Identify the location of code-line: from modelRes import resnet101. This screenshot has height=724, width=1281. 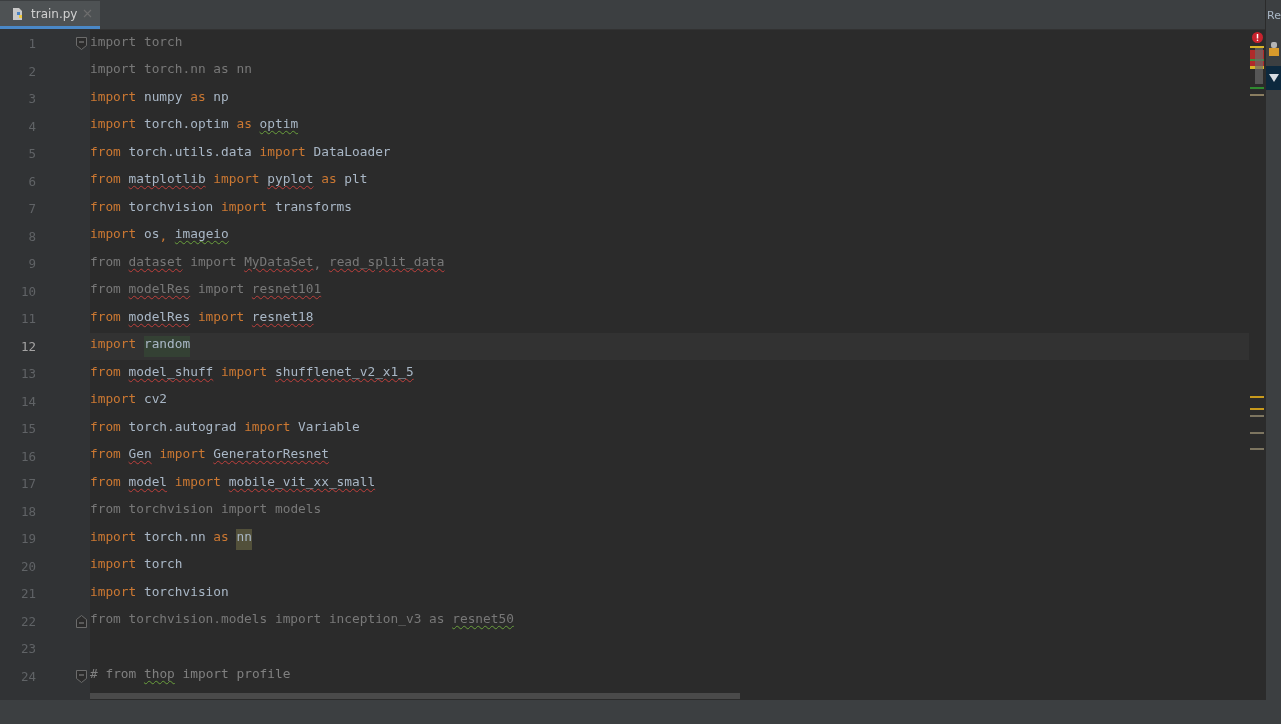
(206, 289).